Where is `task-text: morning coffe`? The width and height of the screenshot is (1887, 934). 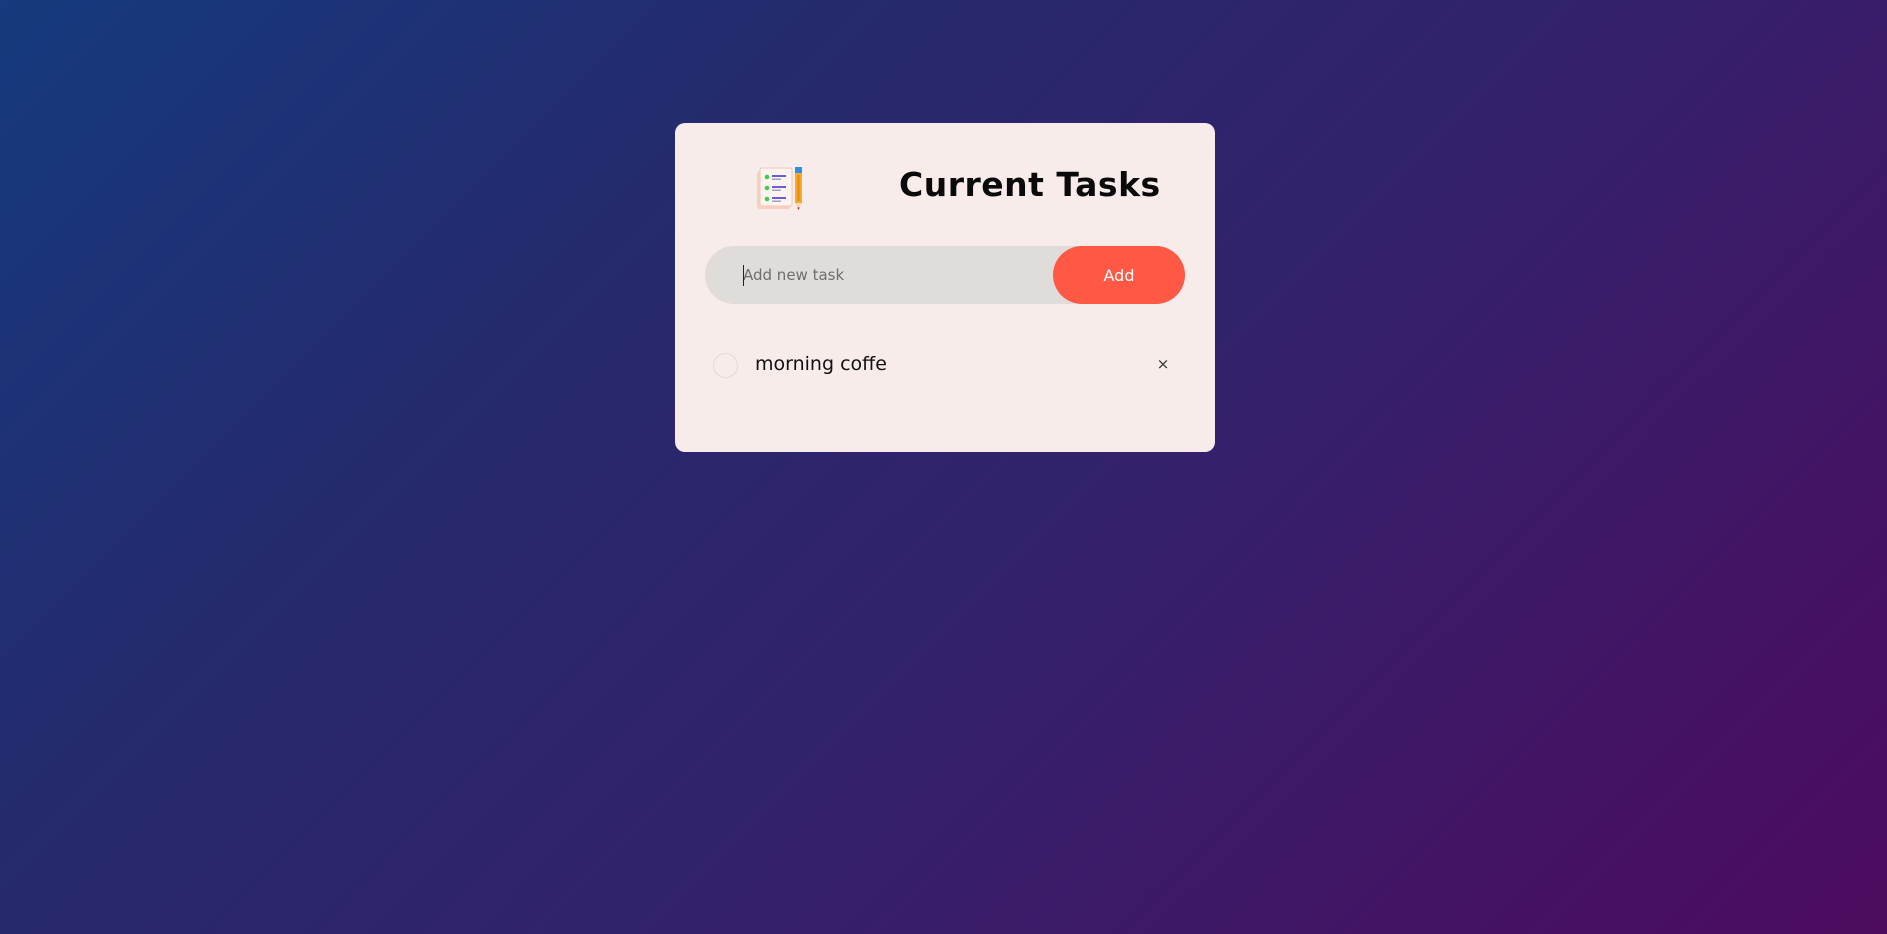 task-text: morning coffe is located at coordinates (821, 364).